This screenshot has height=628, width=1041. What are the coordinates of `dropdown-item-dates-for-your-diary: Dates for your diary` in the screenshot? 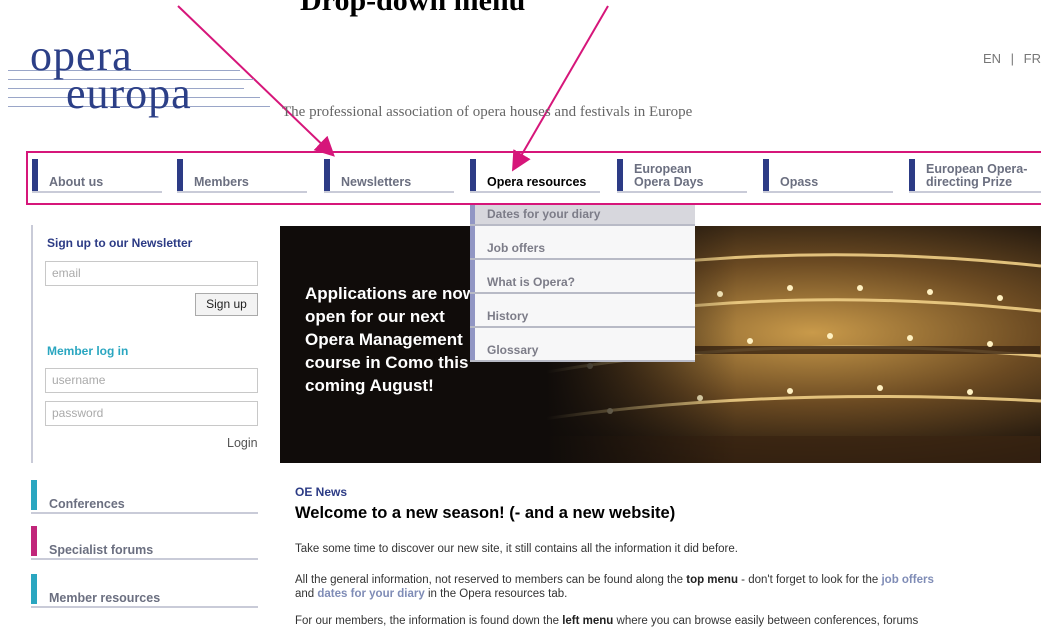 It's located at (582, 215).